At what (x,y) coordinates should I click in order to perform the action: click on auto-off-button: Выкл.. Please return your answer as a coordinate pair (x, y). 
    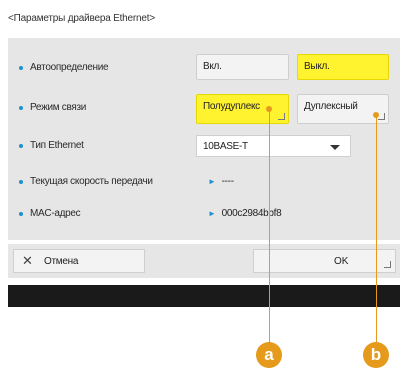
    Looking at the image, I should click on (343, 67).